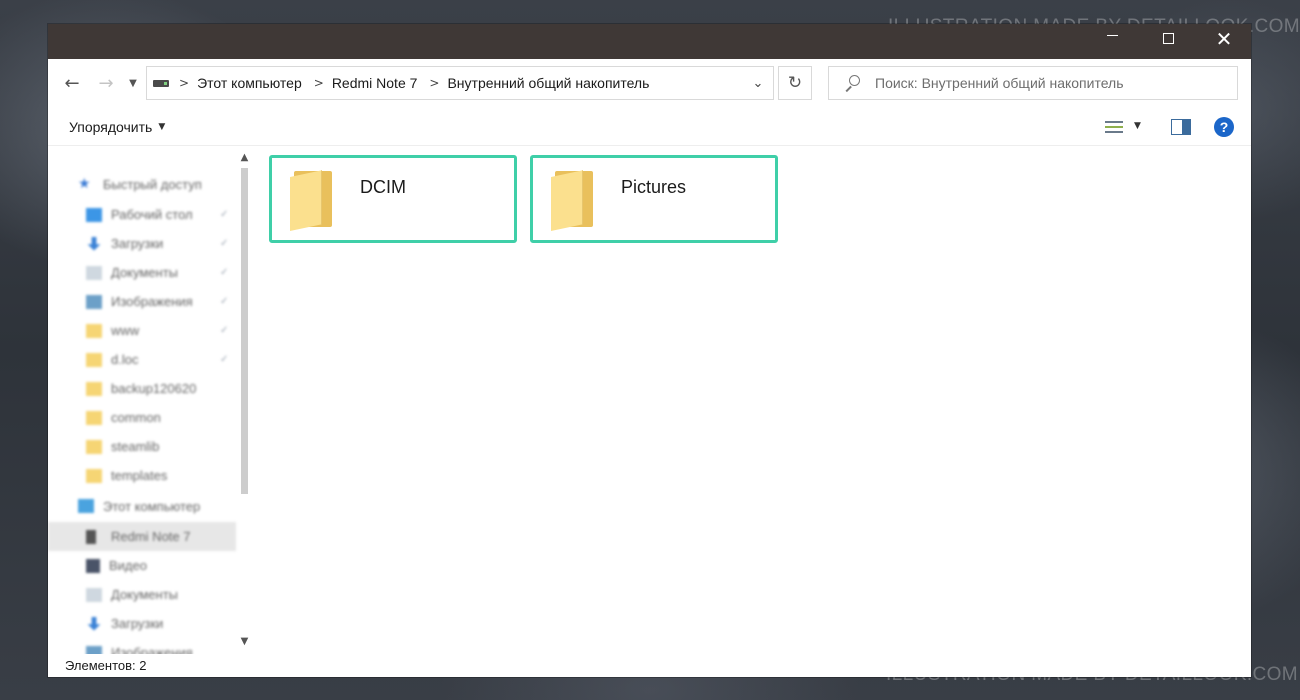 The width and height of the screenshot is (1300, 700). What do you see at coordinates (649, 41) in the screenshot?
I see `title-bar: ✕` at bounding box center [649, 41].